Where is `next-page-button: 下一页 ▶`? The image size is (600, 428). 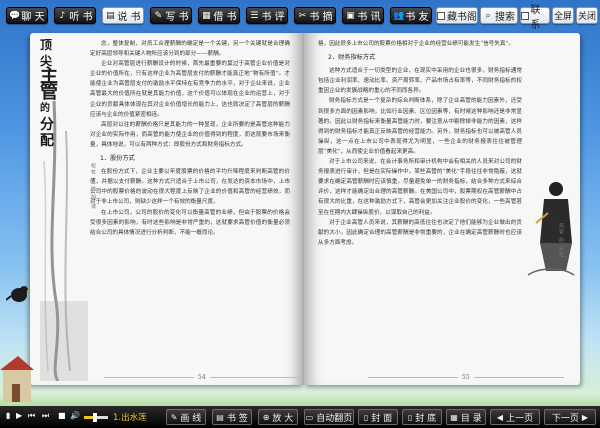
next-page-button: 下一页 ▶ is located at coordinates (570, 417).